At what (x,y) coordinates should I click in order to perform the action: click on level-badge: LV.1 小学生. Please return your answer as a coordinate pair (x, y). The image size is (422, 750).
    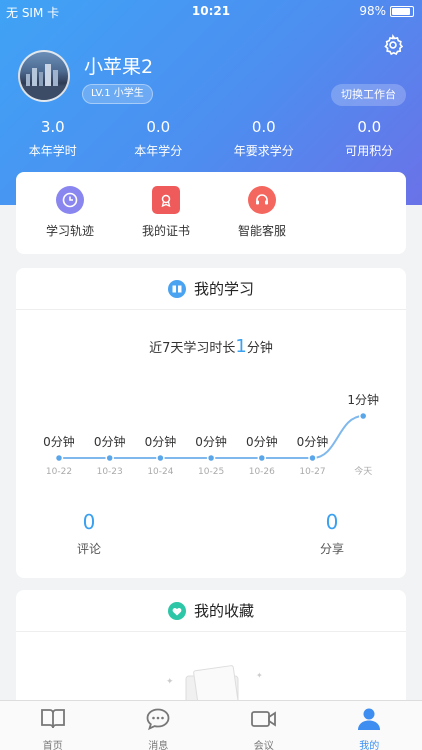
    Looking at the image, I should click on (117, 94).